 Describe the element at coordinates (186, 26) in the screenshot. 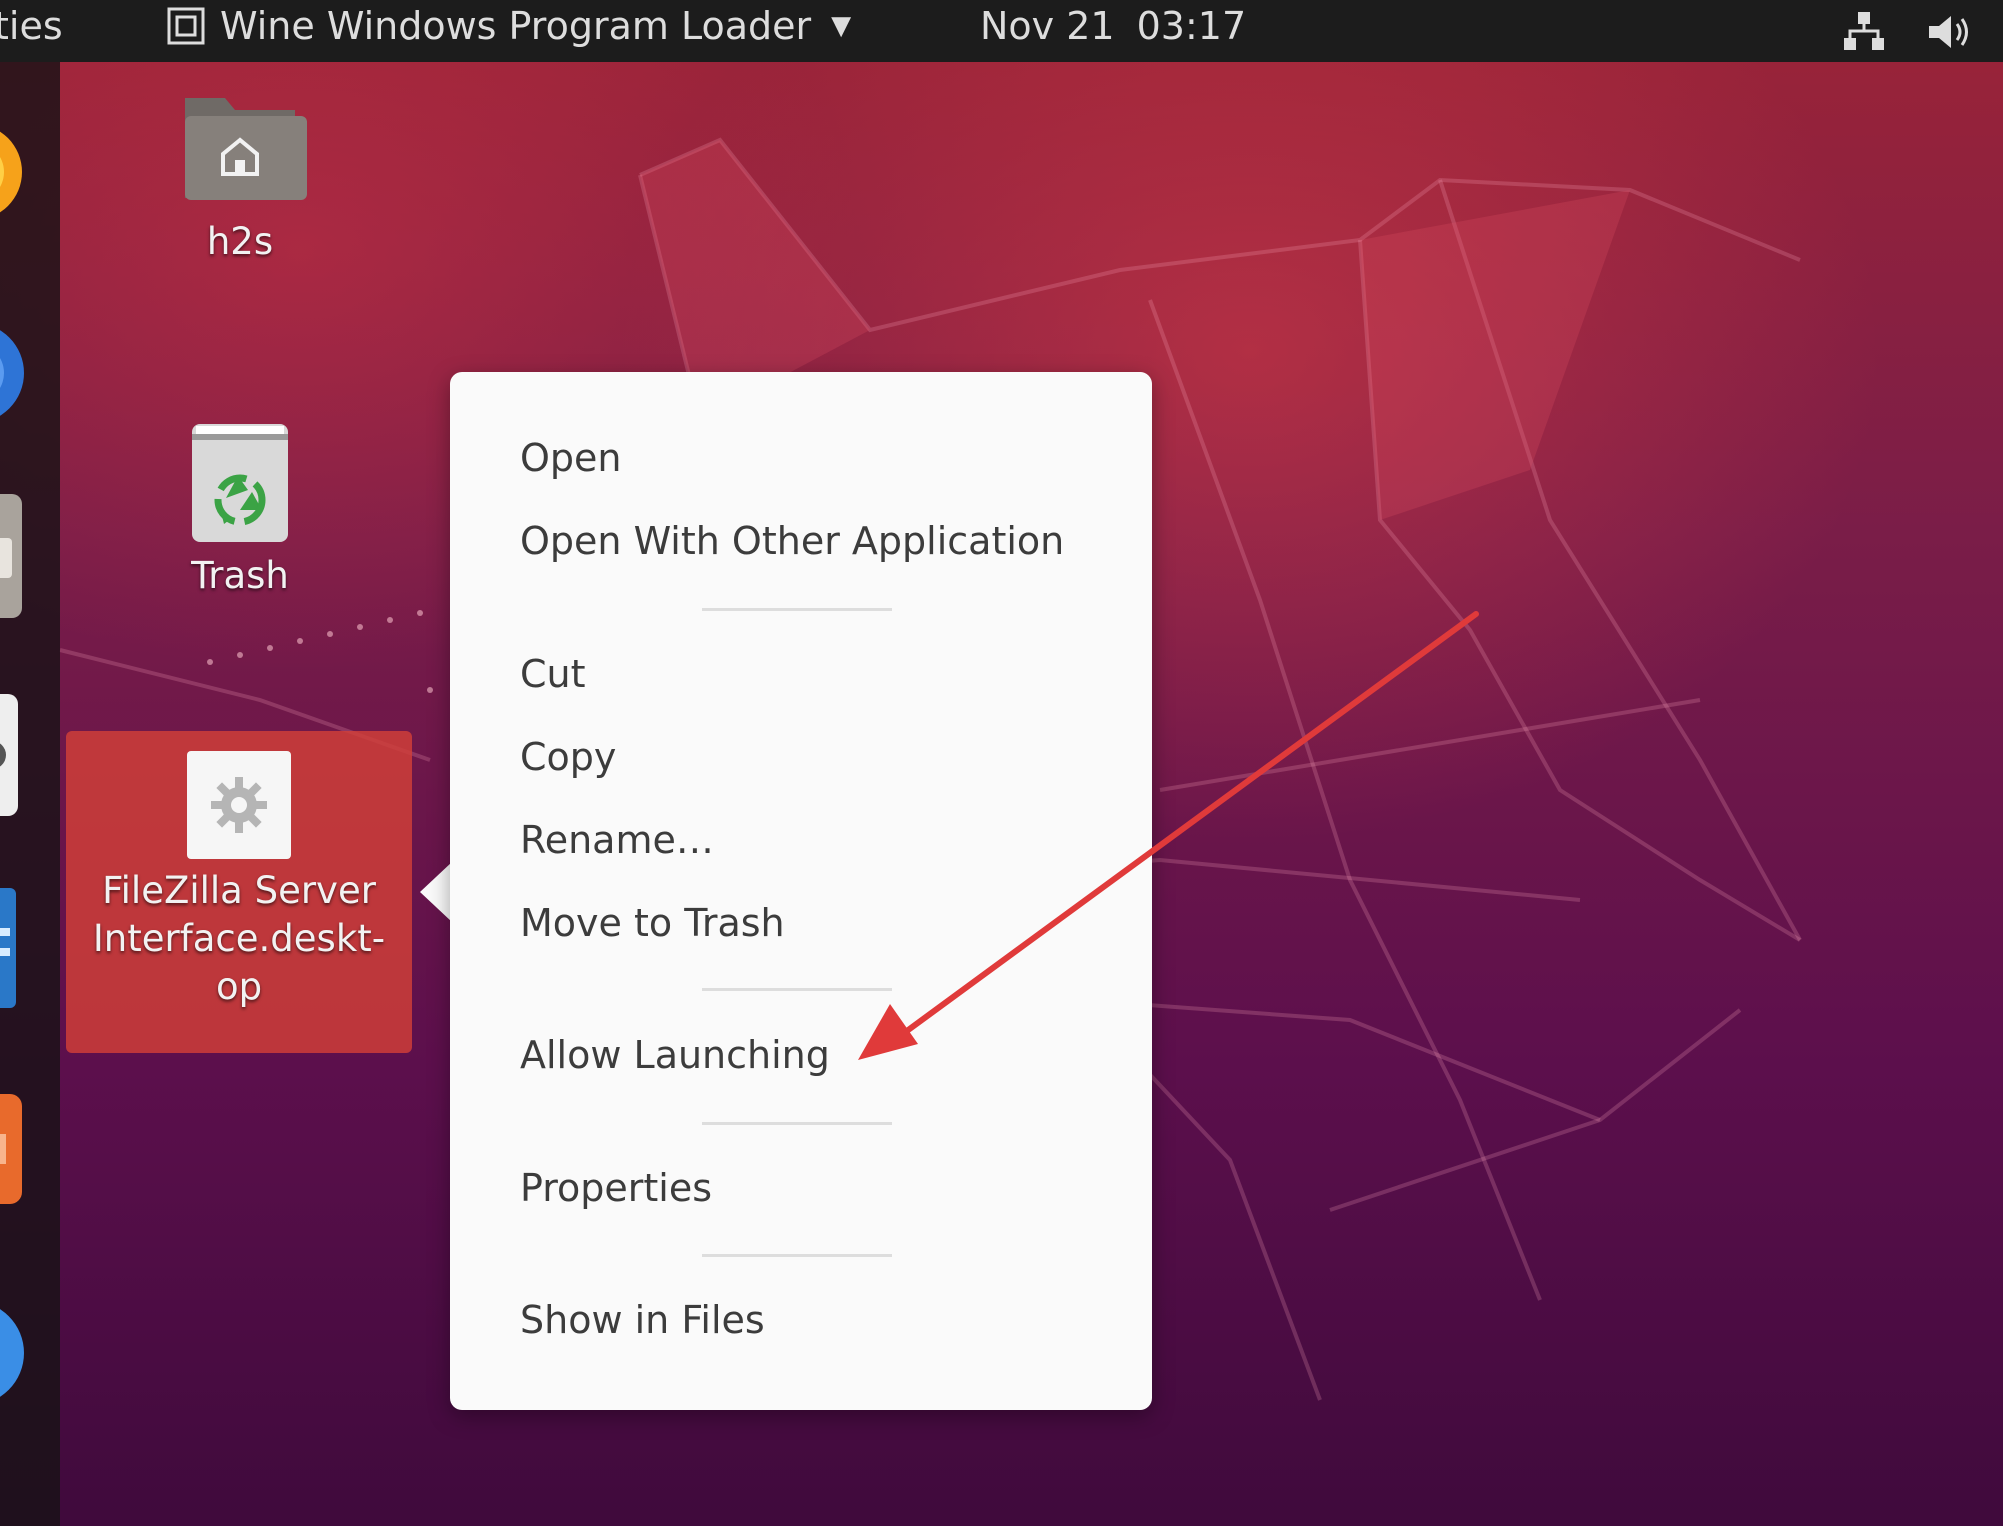

I see `wine-app-icon` at that location.